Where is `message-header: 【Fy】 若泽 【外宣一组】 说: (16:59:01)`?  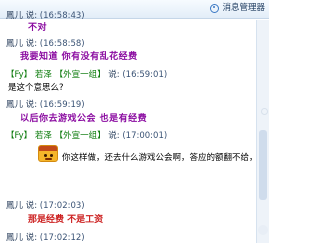 message-header: 【Fy】 若泽 【外宣一组】 说: (16:59:01) is located at coordinates (86, 75).